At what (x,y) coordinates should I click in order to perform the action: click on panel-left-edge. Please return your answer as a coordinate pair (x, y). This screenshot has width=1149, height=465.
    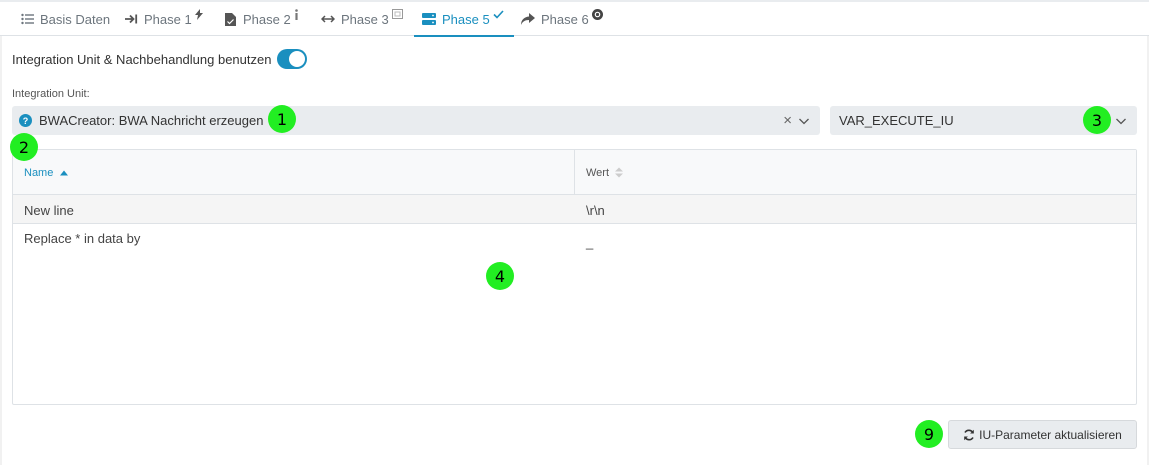
    Looking at the image, I should click on (1, 250).